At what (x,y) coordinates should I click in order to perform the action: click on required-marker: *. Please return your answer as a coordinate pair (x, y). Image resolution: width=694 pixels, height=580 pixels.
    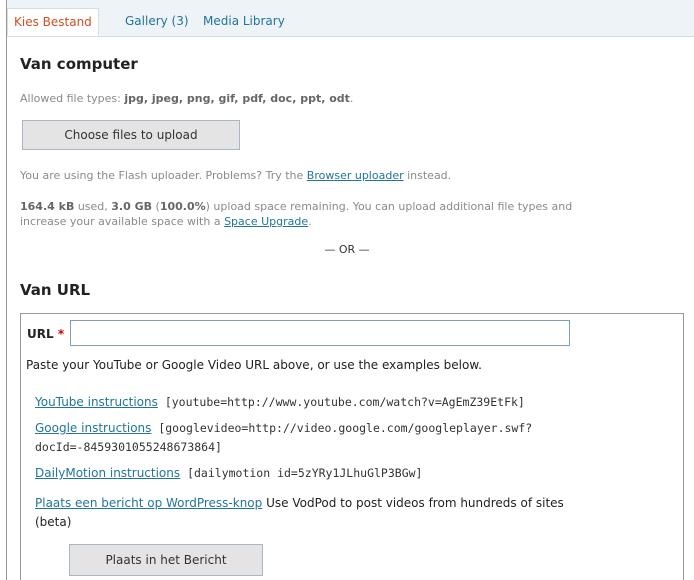
    Looking at the image, I should click on (61, 334).